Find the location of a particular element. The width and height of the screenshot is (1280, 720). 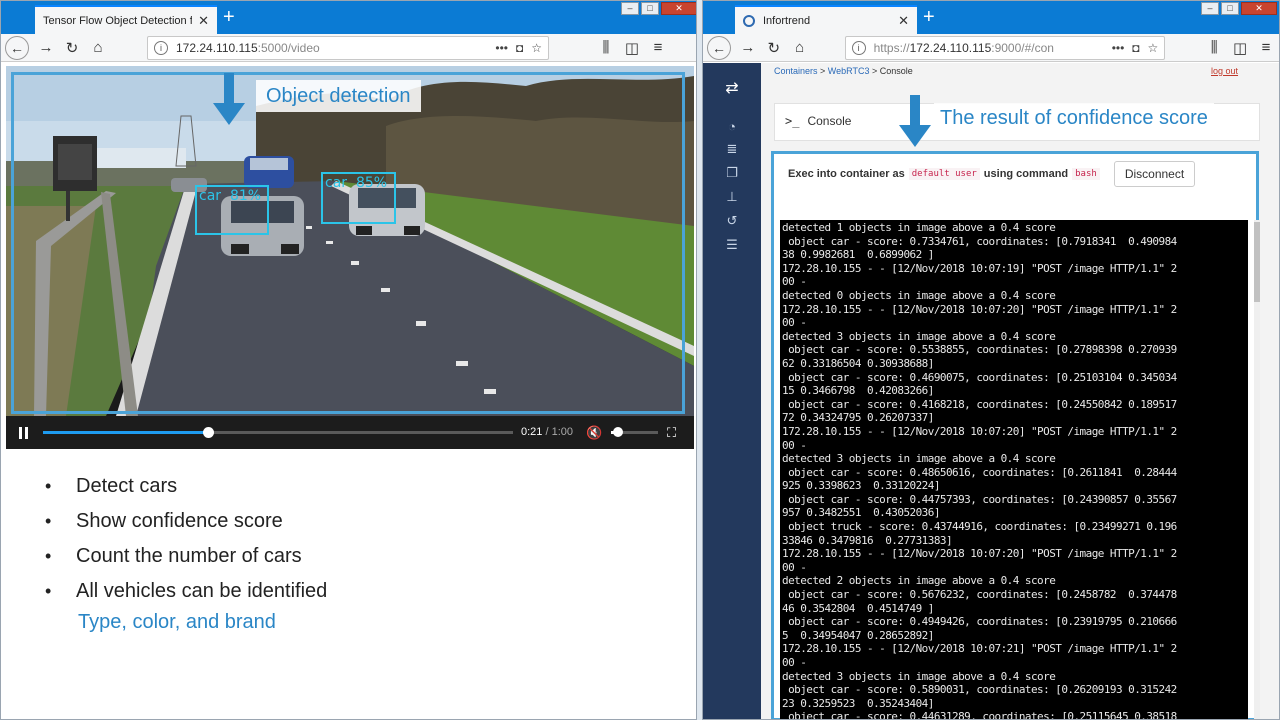

url-text: 172.24.110.115:5000/video is located at coordinates (331, 48).